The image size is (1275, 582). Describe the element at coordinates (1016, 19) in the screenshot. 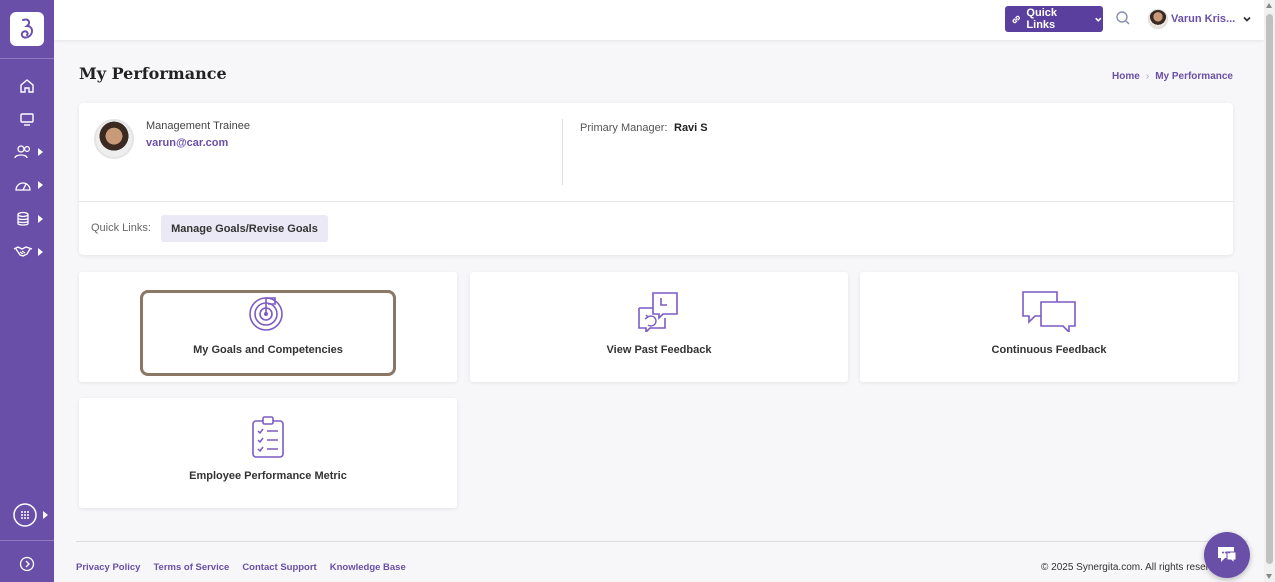

I see `link-icon` at that location.